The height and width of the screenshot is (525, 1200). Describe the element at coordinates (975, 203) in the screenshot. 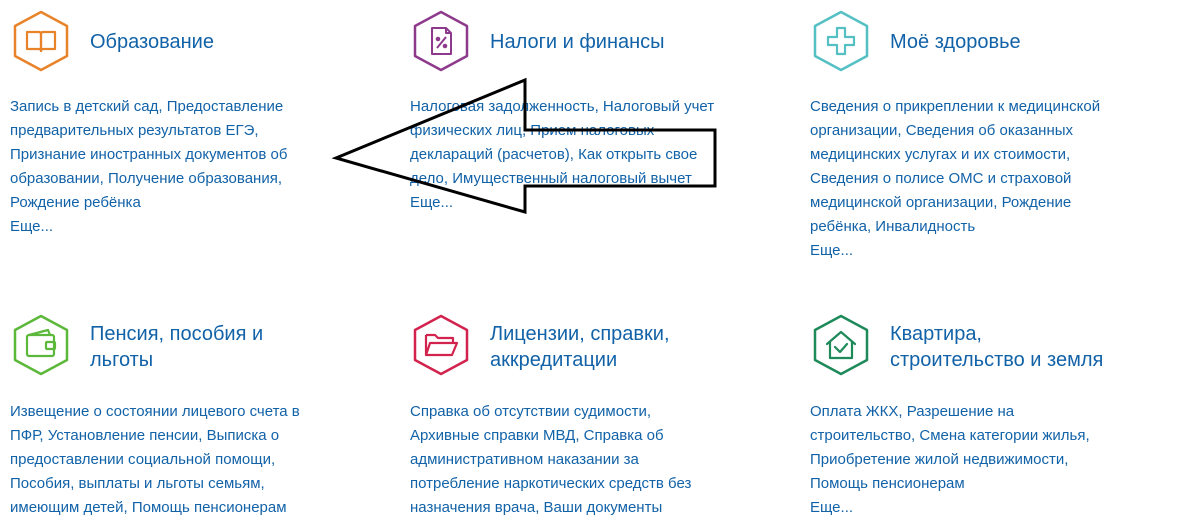

I see `service-line: медицинской организации, Рождение` at that location.